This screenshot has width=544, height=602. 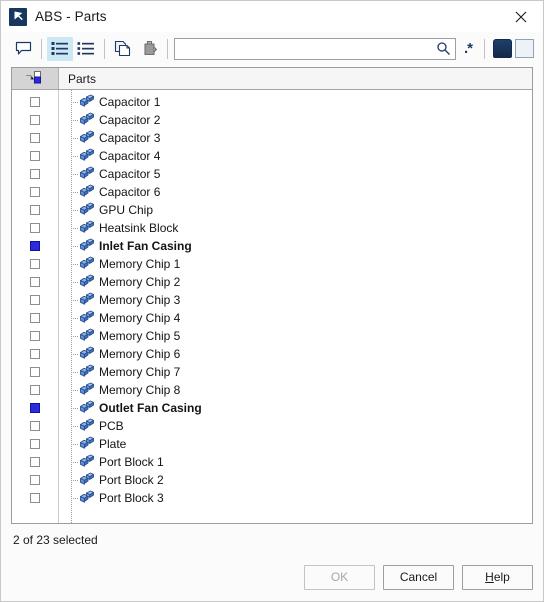 What do you see at coordinates (60, 48) in the screenshot?
I see `list-details-icon` at bounding box center [60, 48].